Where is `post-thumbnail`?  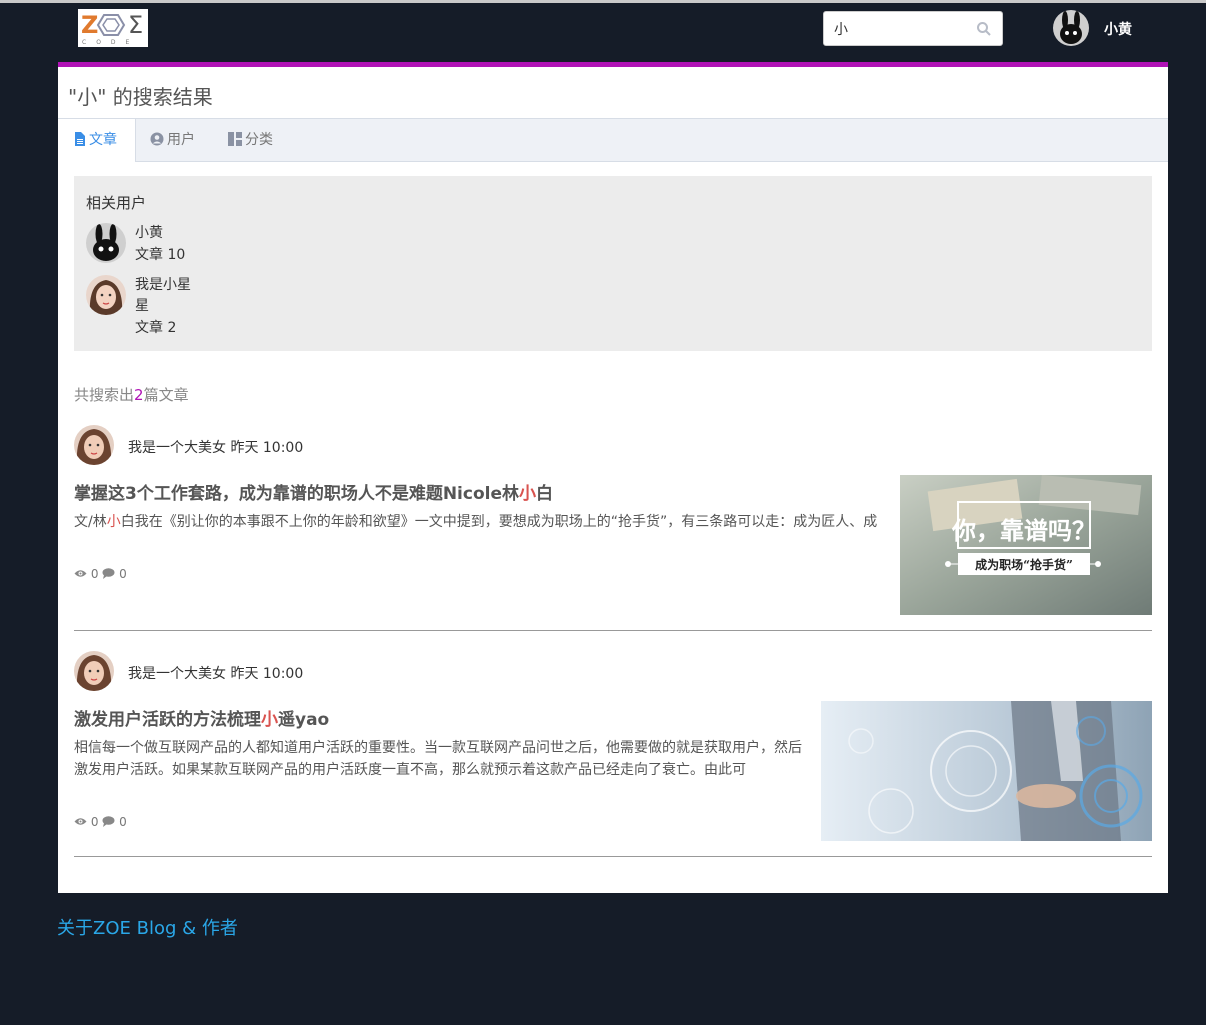 post-thumbnail is located at coordinates (986, 771).